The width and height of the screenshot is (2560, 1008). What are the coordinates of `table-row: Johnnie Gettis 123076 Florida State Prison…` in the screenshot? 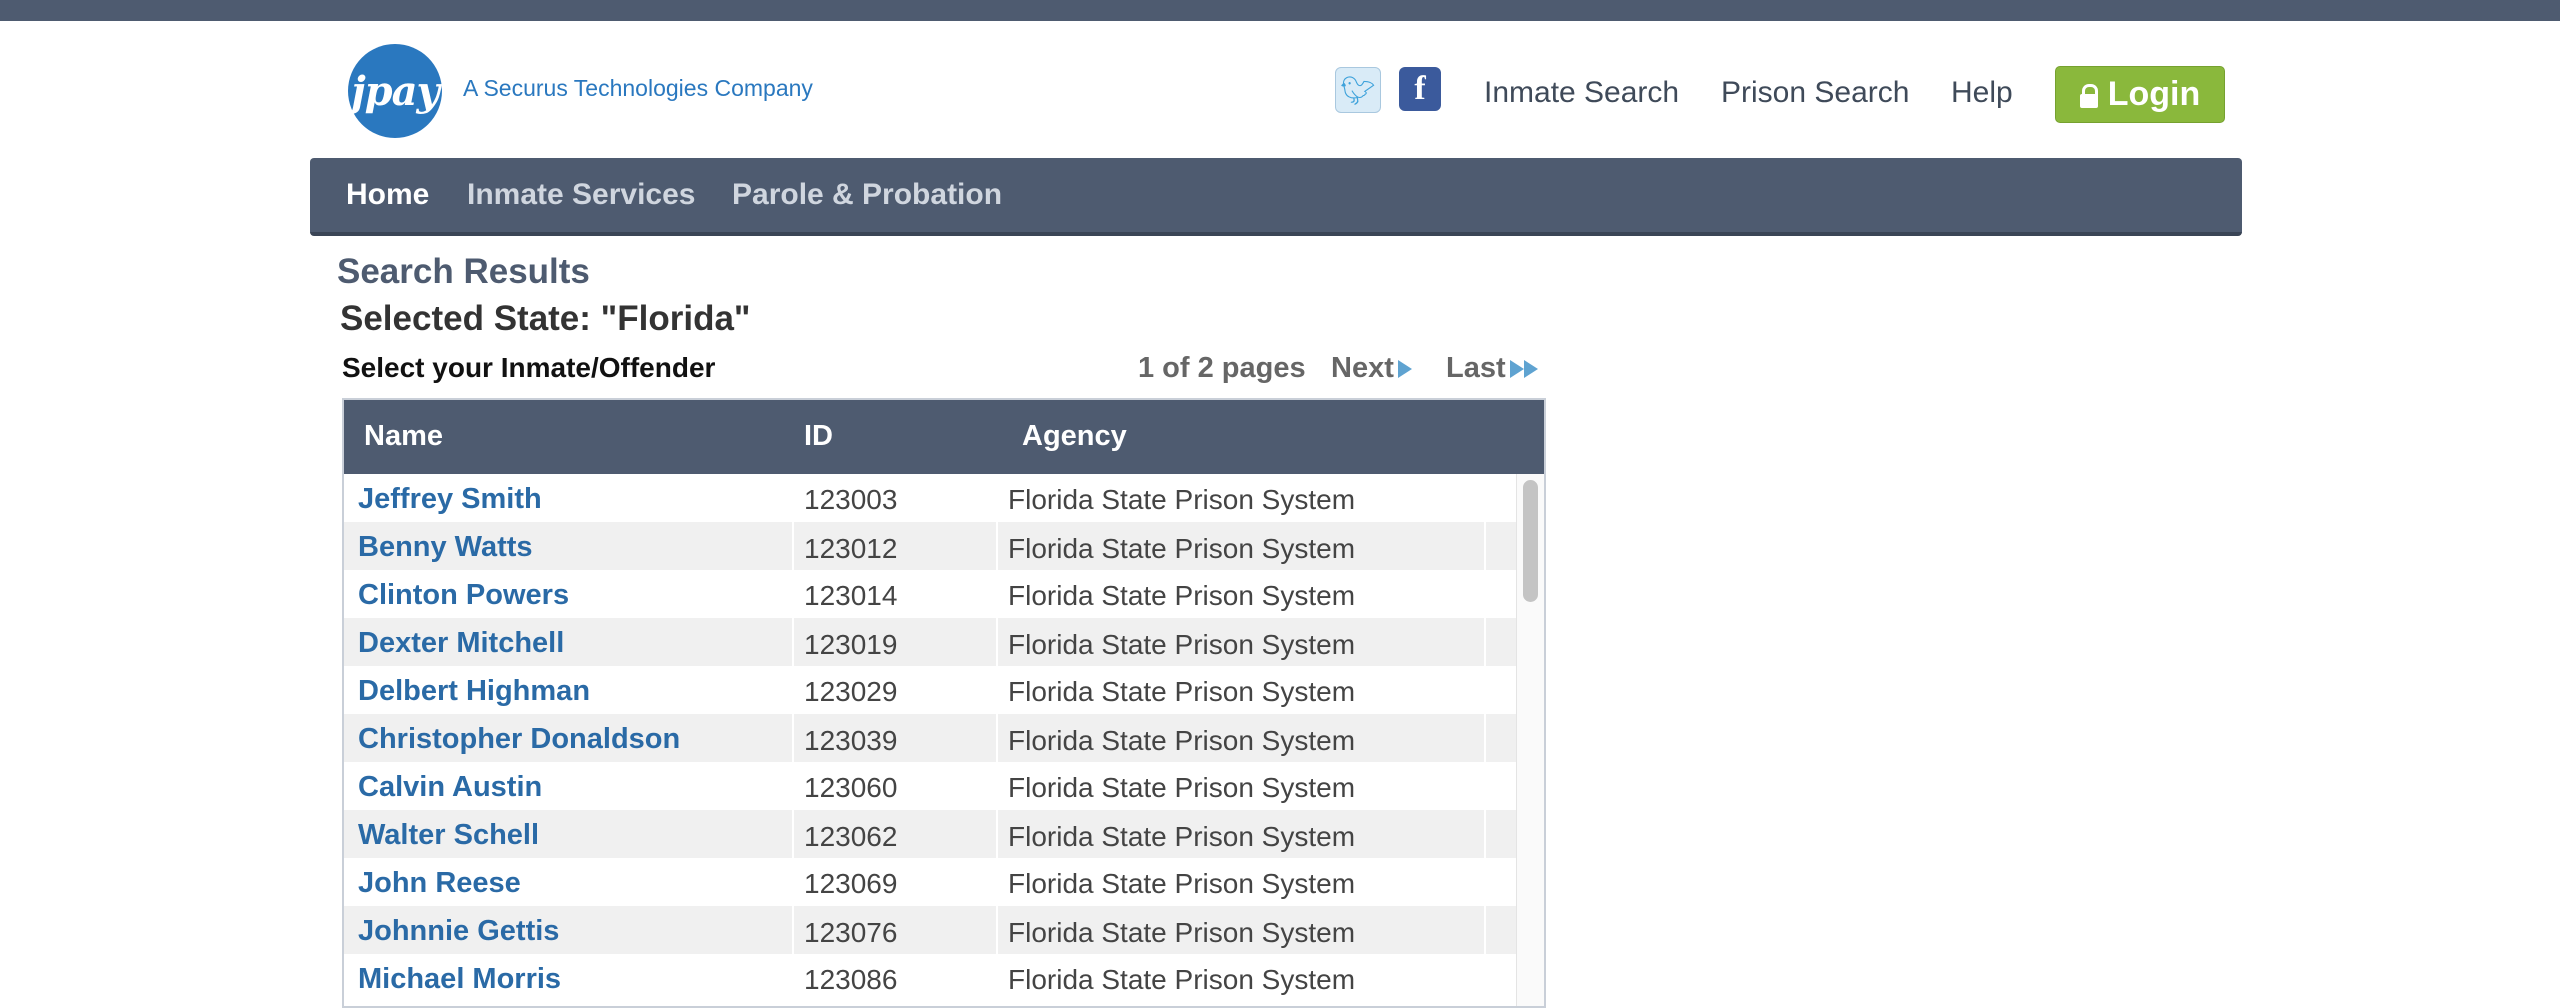 It's located at (930, 930).